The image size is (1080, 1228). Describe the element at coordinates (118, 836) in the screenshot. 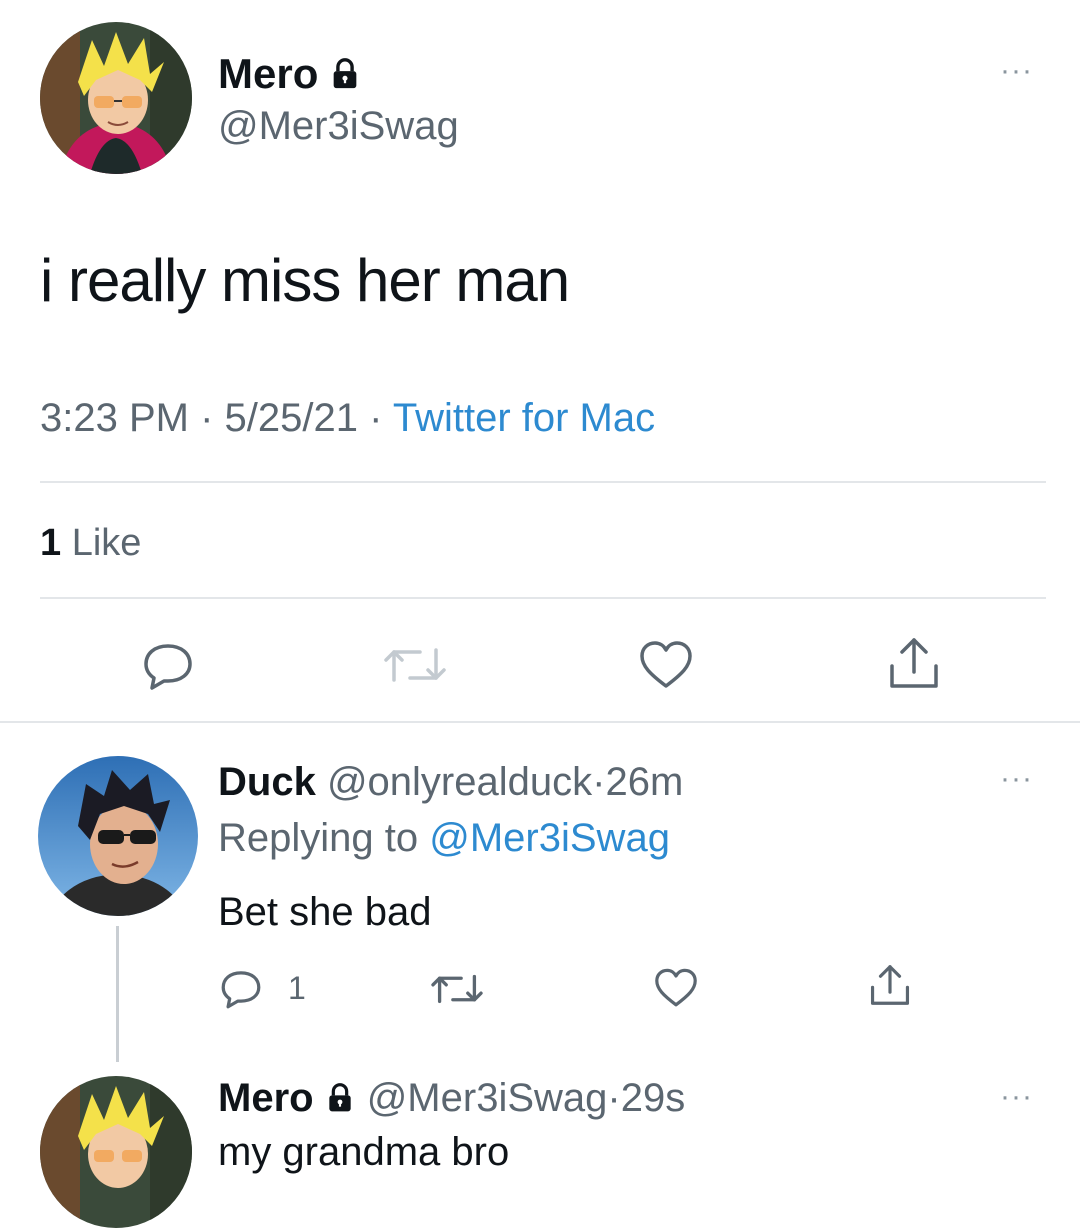

I see `avatar-duck` at that location.